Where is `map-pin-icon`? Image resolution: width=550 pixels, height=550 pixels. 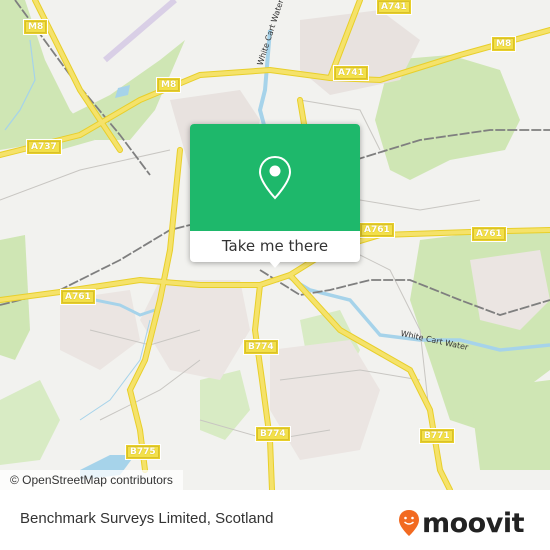 map-pin-icon is located at coordinates (275, 177).